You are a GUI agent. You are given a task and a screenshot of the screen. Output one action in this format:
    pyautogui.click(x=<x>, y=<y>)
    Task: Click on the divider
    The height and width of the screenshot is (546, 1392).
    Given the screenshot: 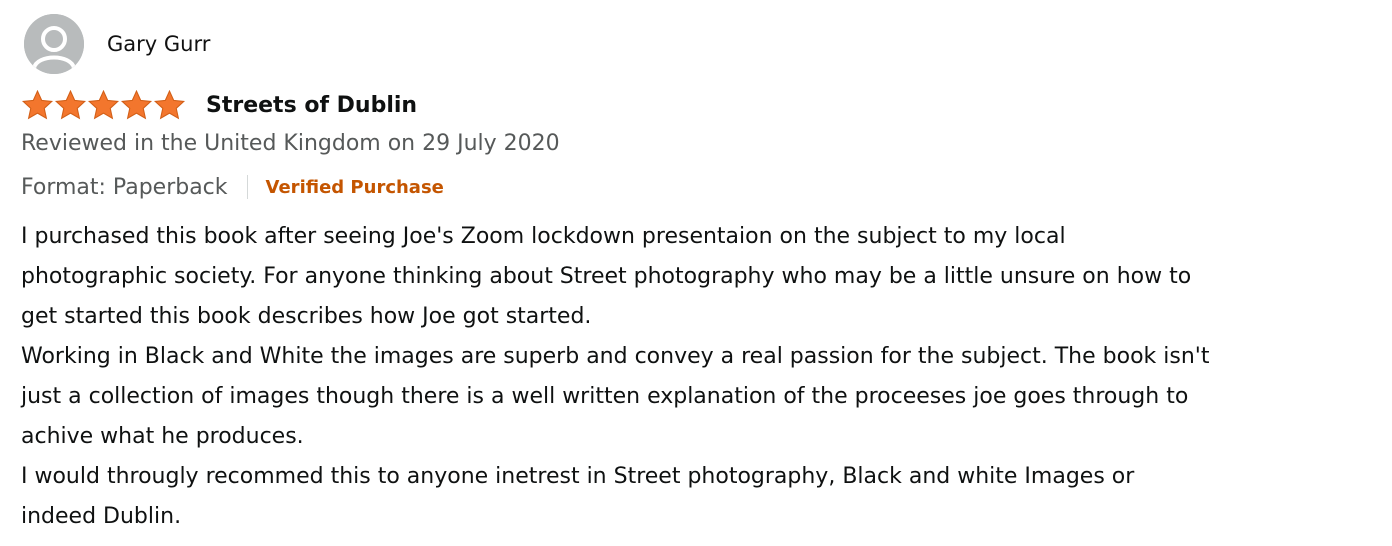 What is the action you would take?
    pyautogui.click(x=247, y=187)
    